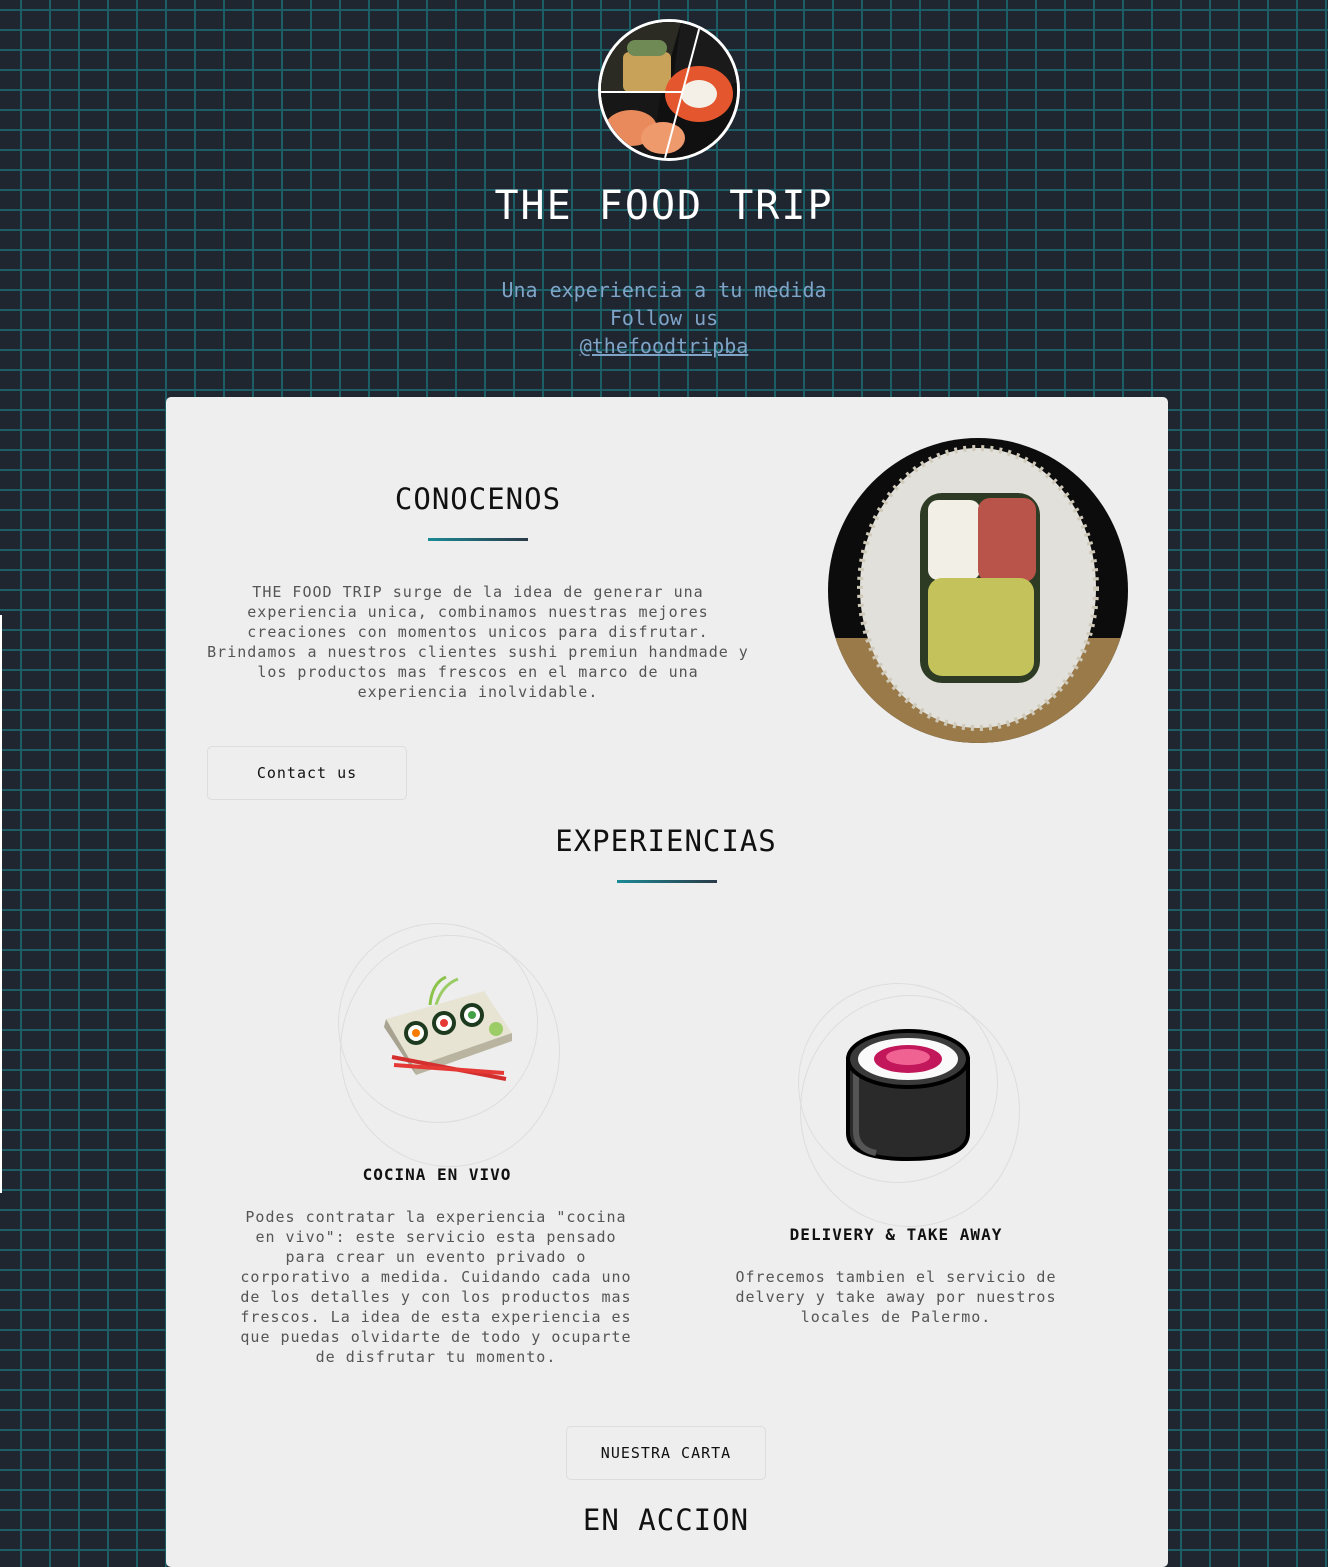 The width and height of the screenshot is (1328, 1567). What do you see at coordinates (1, 904) in the screenshot?
I see `edge-divider` at bounding box center [1, 904].